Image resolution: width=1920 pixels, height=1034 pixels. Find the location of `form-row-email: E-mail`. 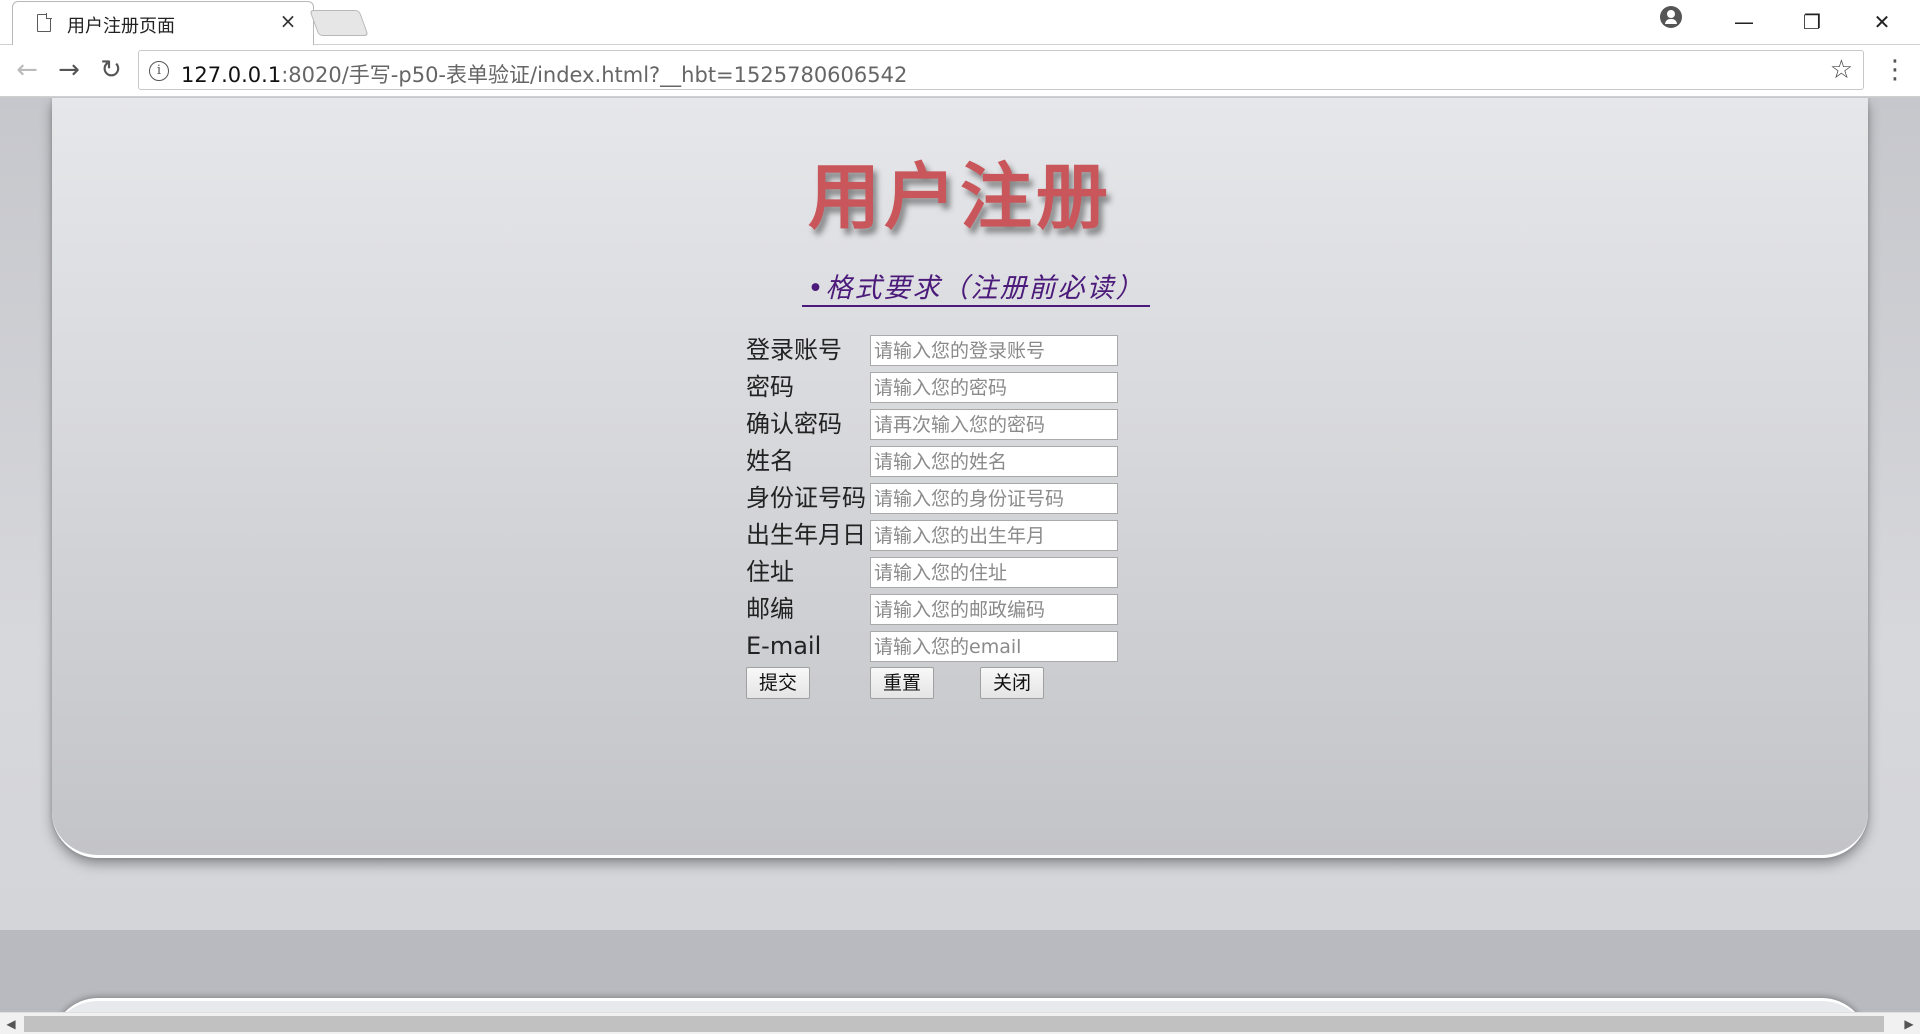

form-row-email: E-mail is located at coordinates (954, 646).